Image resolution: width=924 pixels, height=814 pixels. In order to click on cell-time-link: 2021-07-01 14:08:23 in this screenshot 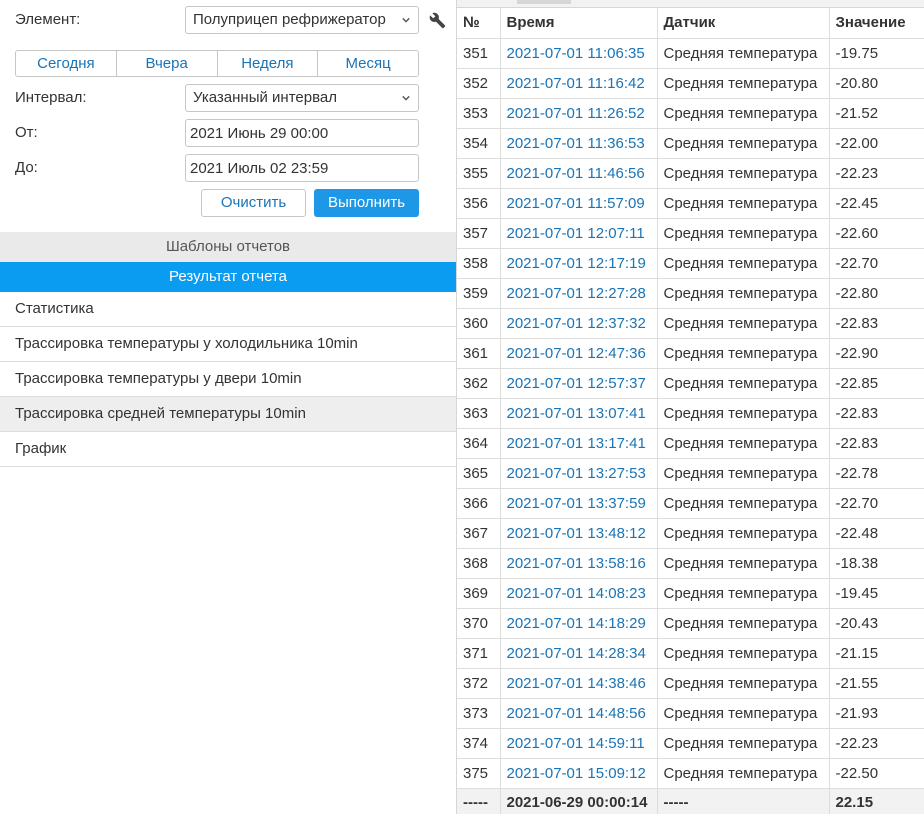, I will do `click(579, 593)`.